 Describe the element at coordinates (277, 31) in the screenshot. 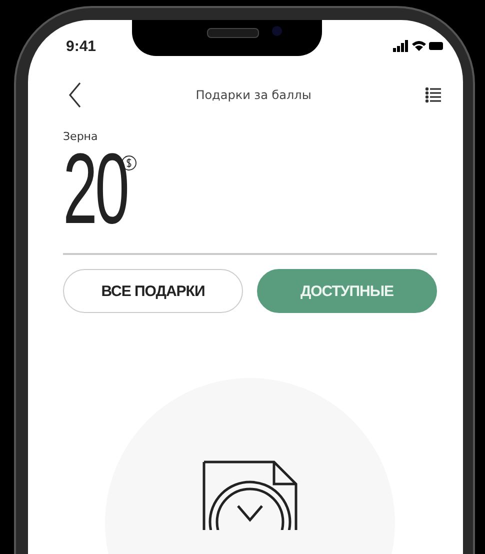

I see `camera-lens` at that location.